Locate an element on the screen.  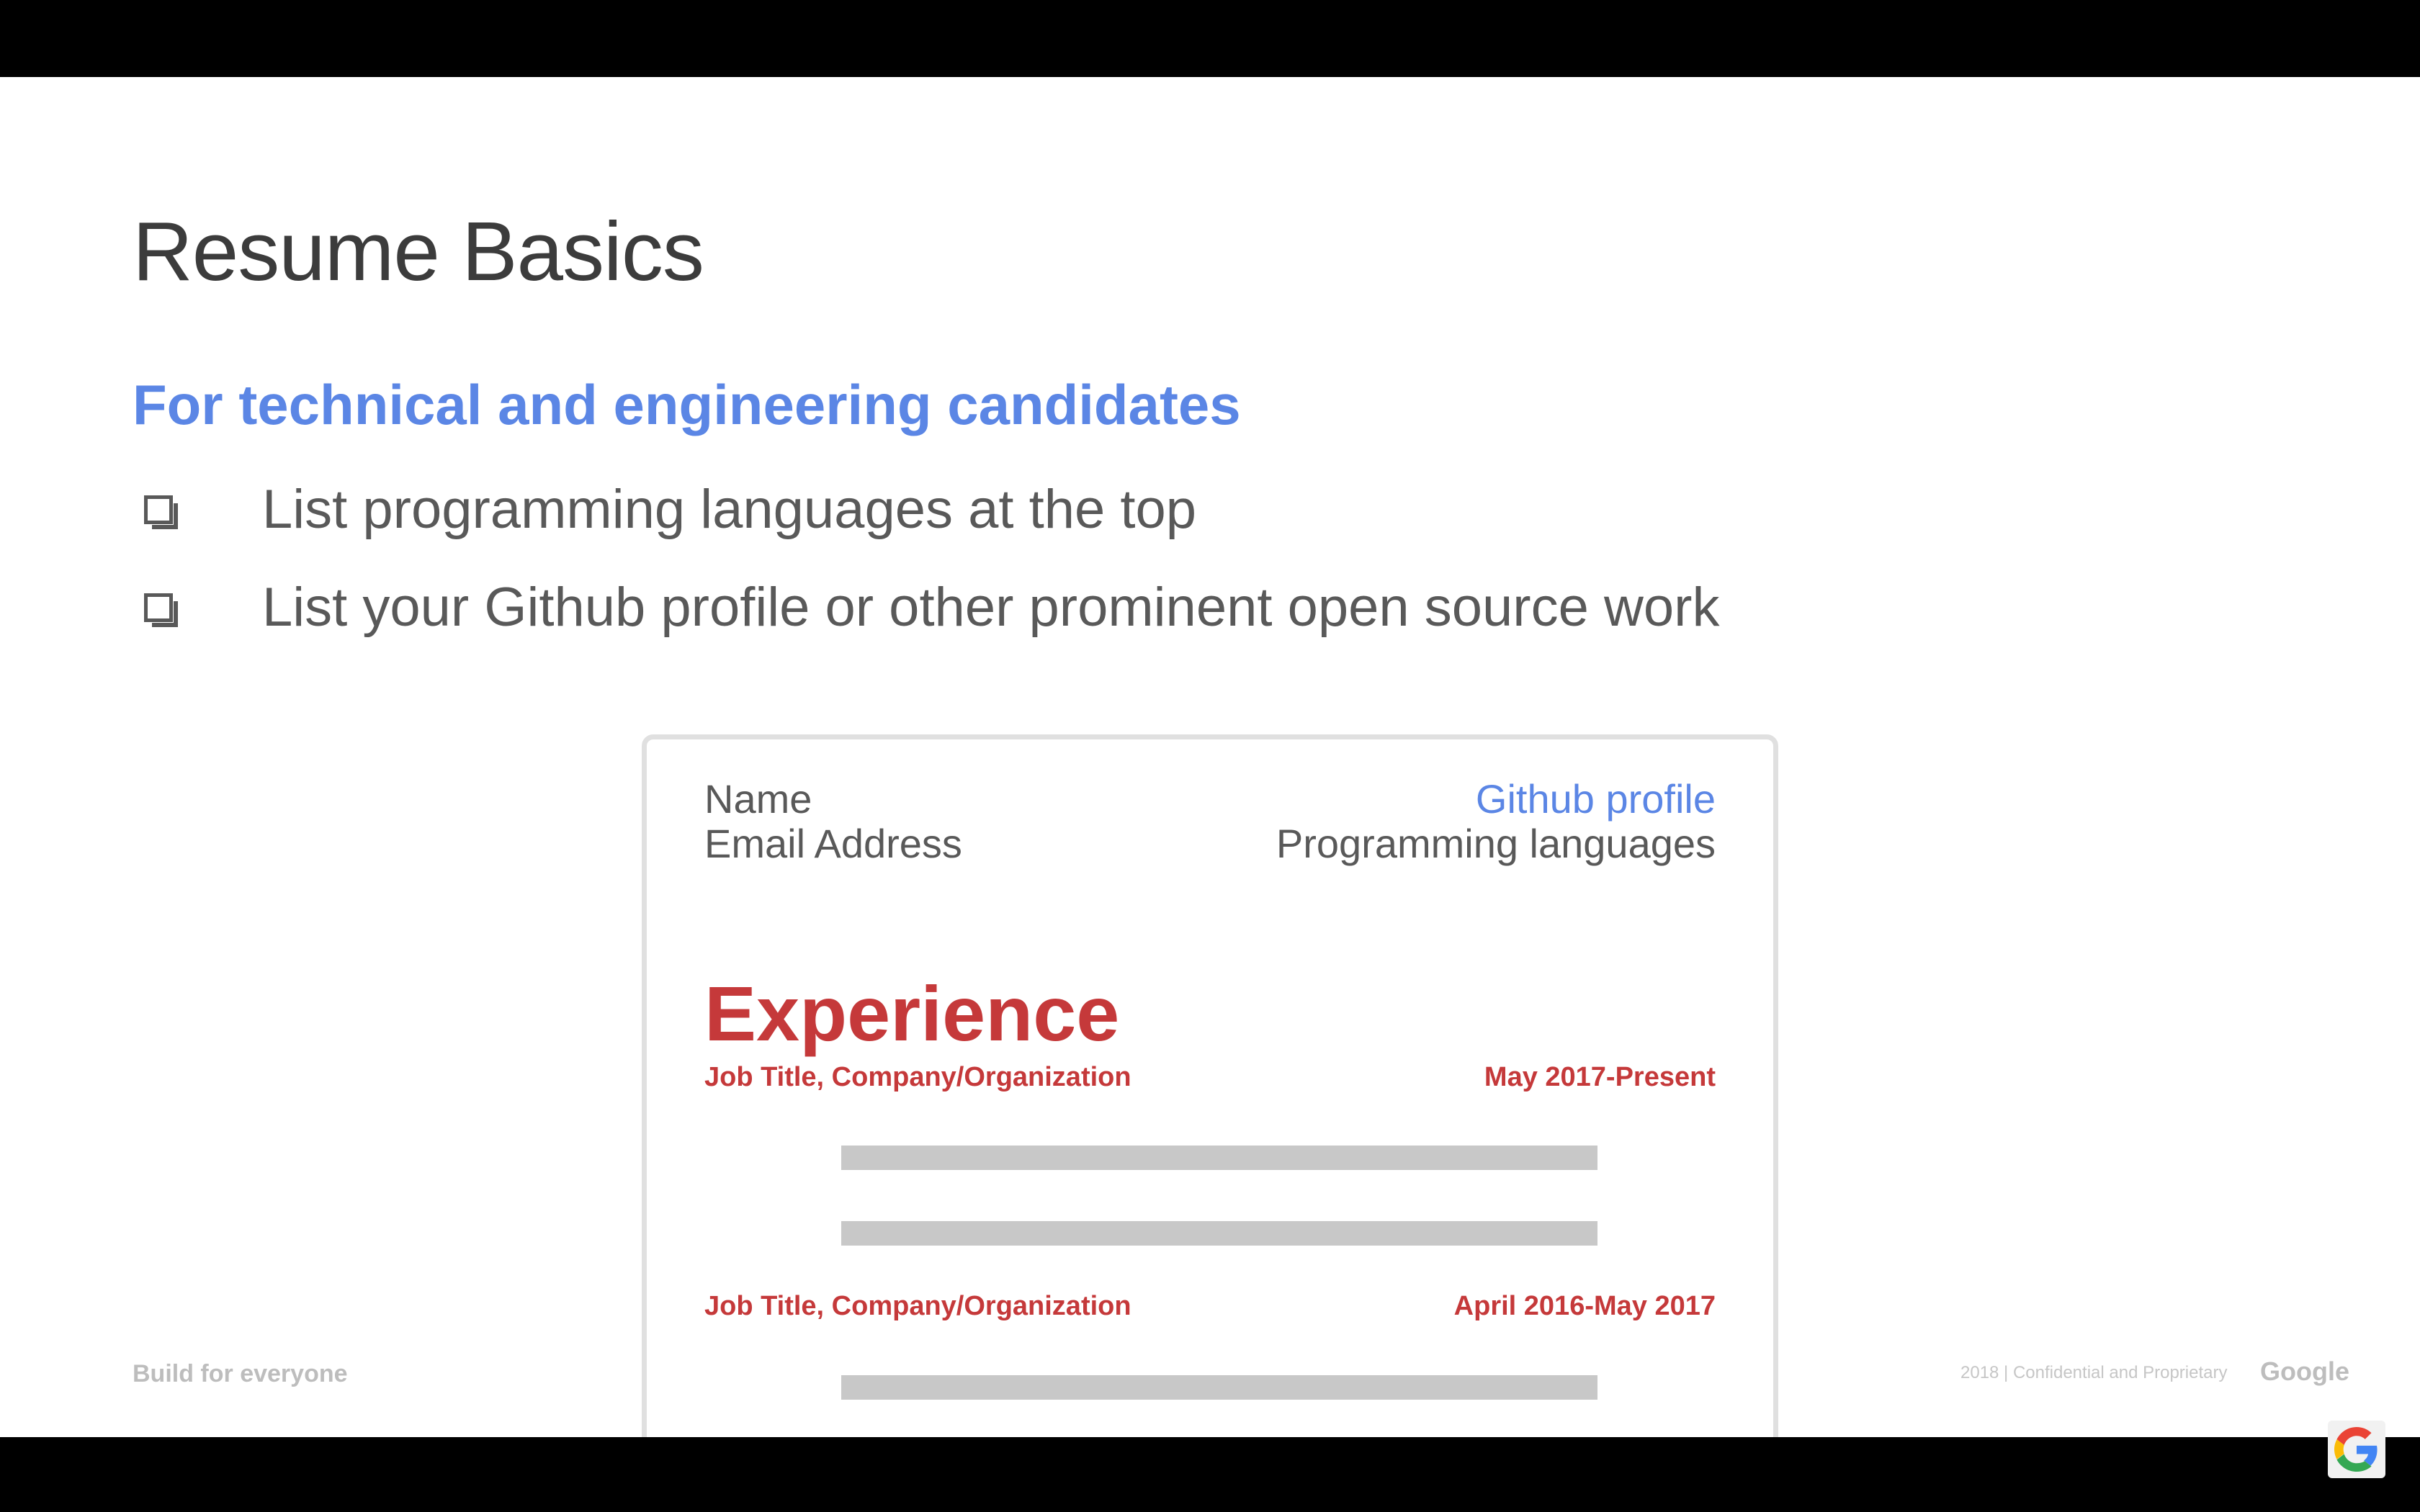
resume-programming-languages: Programming languages is located at coordinates (1496, 843).